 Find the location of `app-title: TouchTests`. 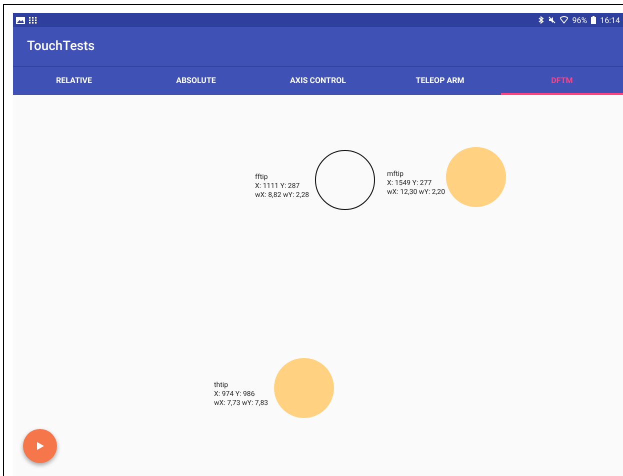

app-title: TouchTests is located at coordinates (61, 46).